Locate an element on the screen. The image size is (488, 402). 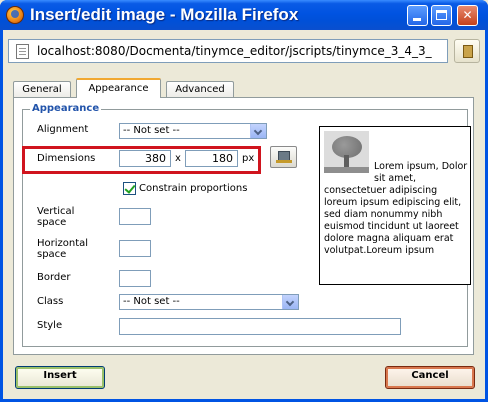
style-label: Style is located at coordinates (50, 325).